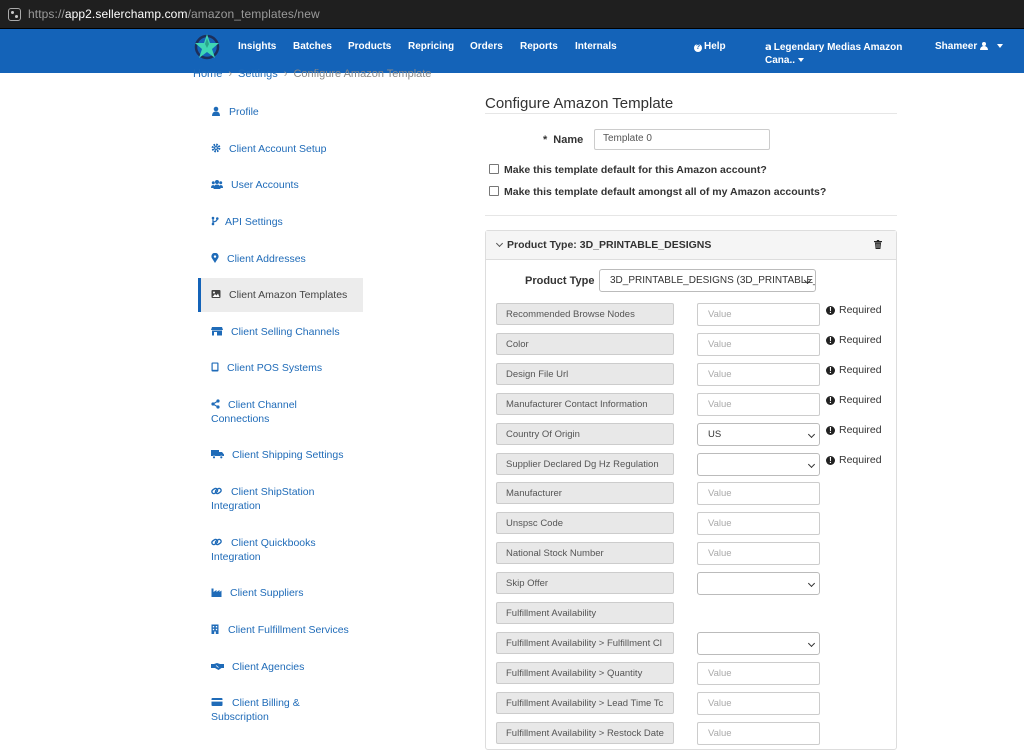  I want to click on question-circle-icon: ?, so click(698, 48).